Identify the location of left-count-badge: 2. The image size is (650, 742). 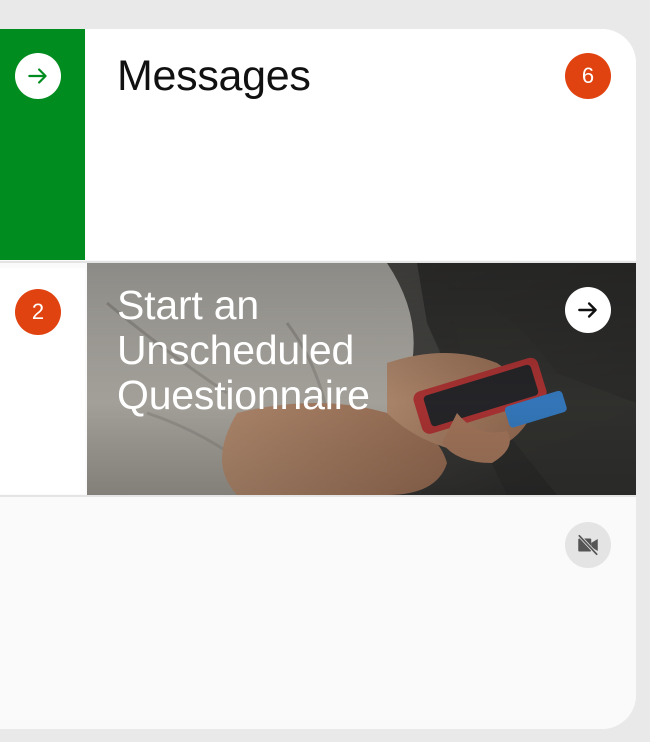
(38, 312).